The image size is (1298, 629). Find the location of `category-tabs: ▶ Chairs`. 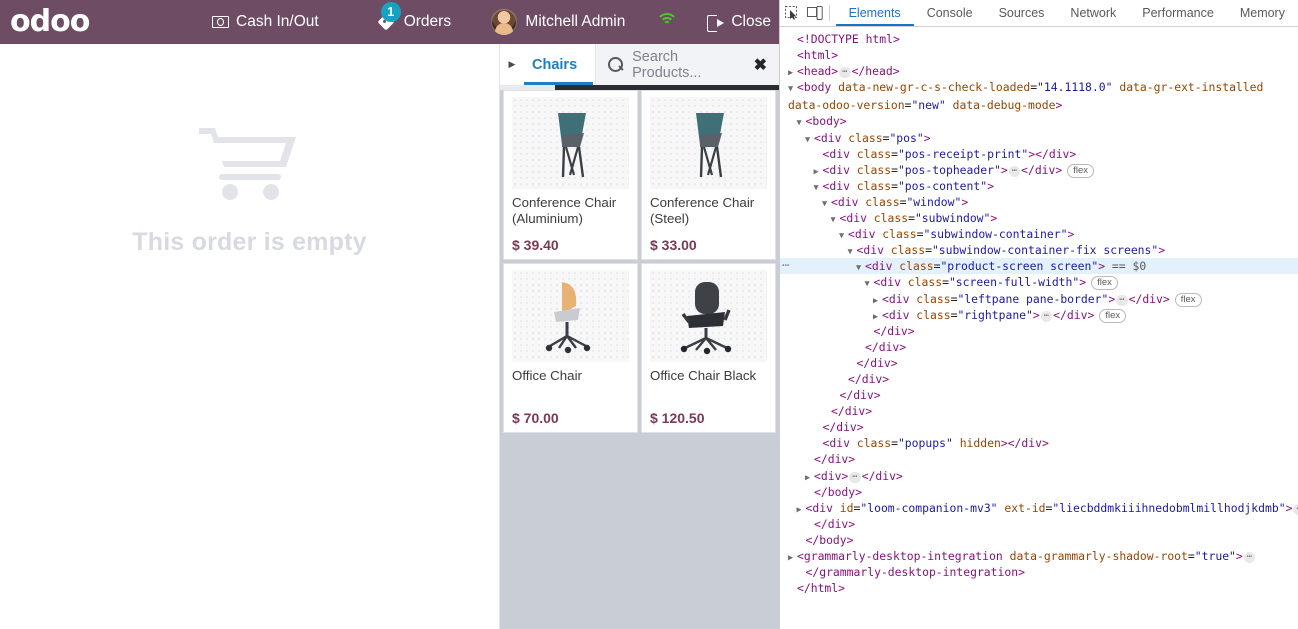

category-tabs: ▶ Chairs is located at coordinates (548, 64).